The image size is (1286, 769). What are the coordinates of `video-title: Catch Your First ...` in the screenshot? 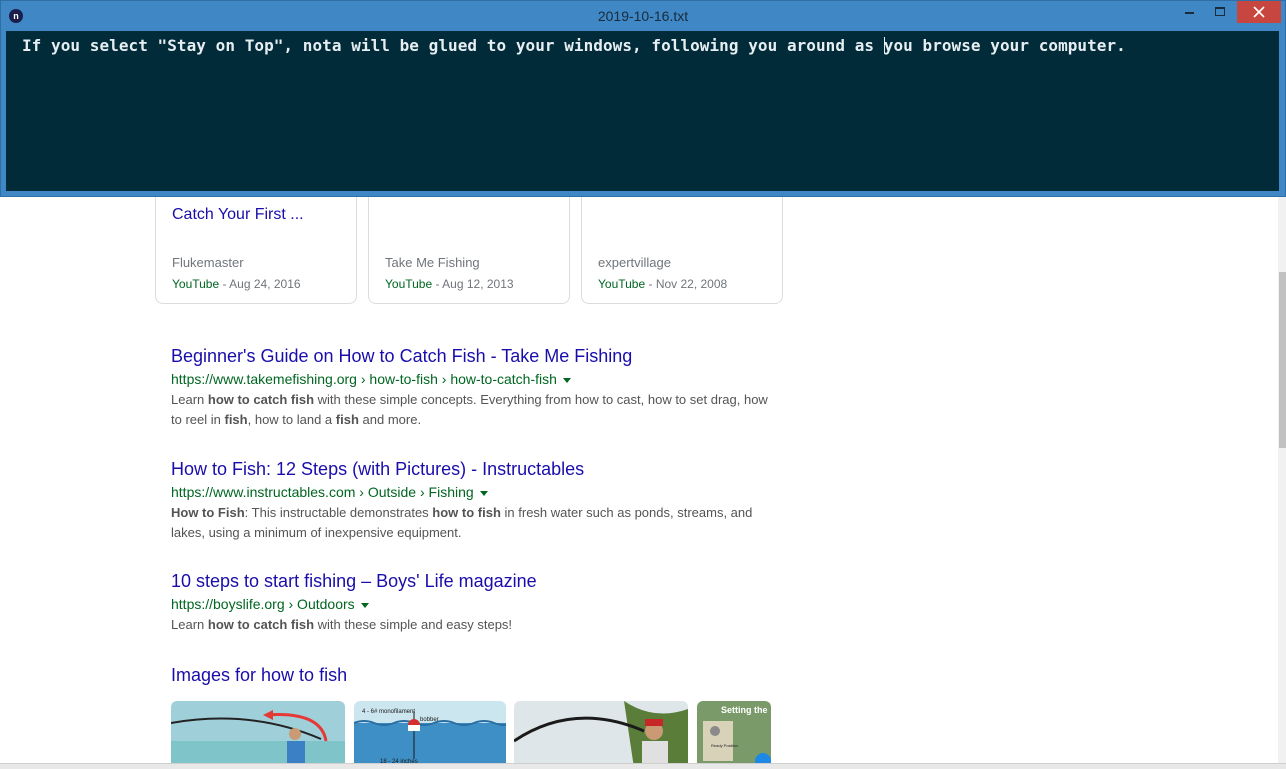 It's located at (238, 215).